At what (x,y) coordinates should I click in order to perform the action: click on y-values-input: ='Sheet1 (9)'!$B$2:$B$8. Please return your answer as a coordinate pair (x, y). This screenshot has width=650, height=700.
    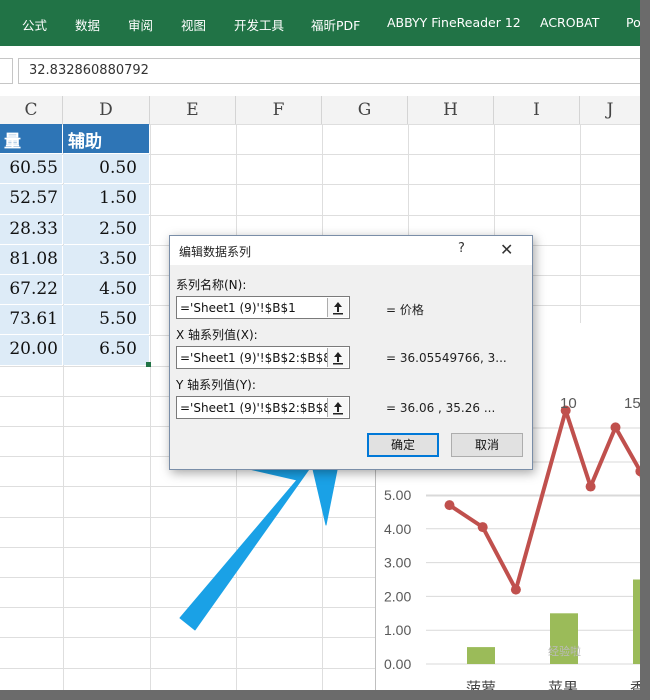
    Looking at the image, I should click on (263, 407).